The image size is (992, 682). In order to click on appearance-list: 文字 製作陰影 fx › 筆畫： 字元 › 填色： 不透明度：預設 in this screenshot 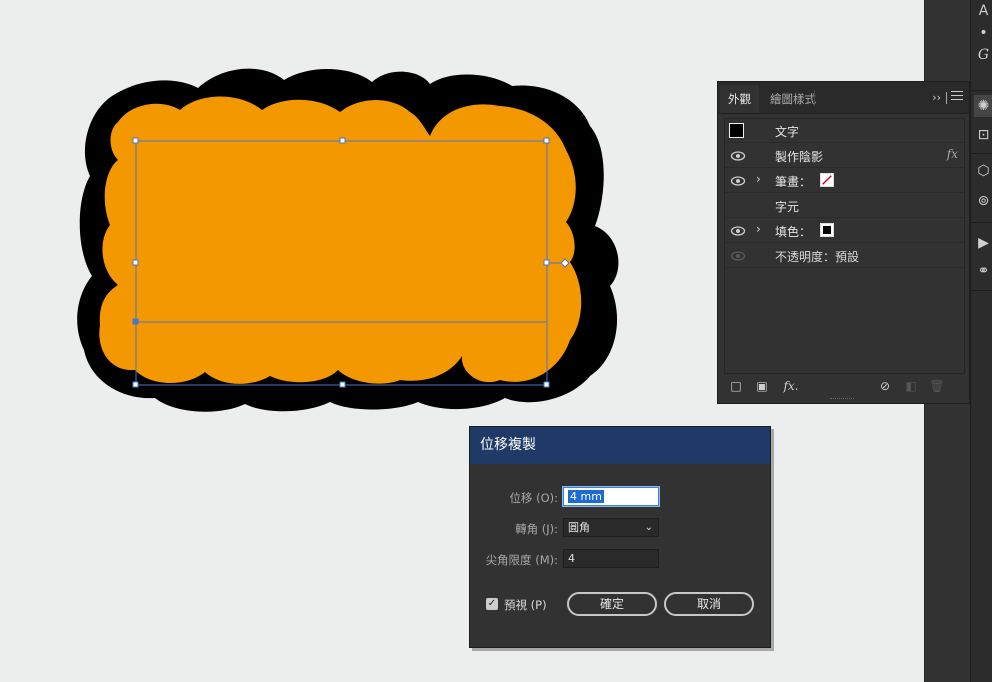, I will do `click(844, 246)`.